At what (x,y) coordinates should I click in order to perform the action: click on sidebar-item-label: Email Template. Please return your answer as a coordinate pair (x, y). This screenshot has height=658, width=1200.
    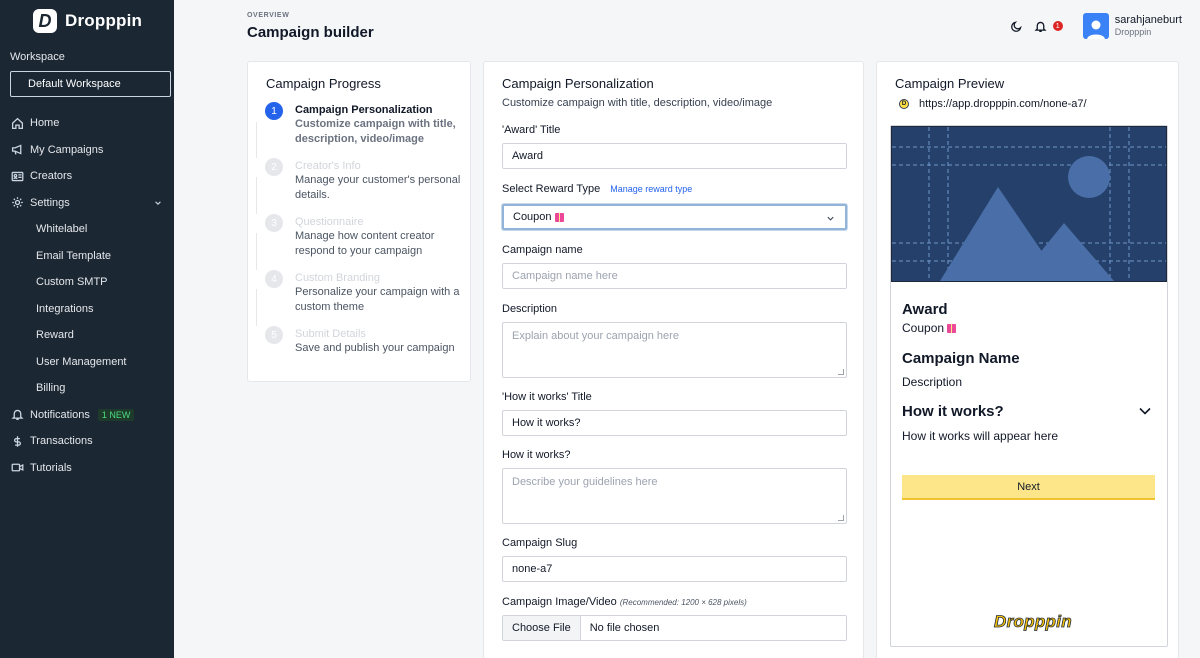
    Looking at the image, I should click on (73, 255).